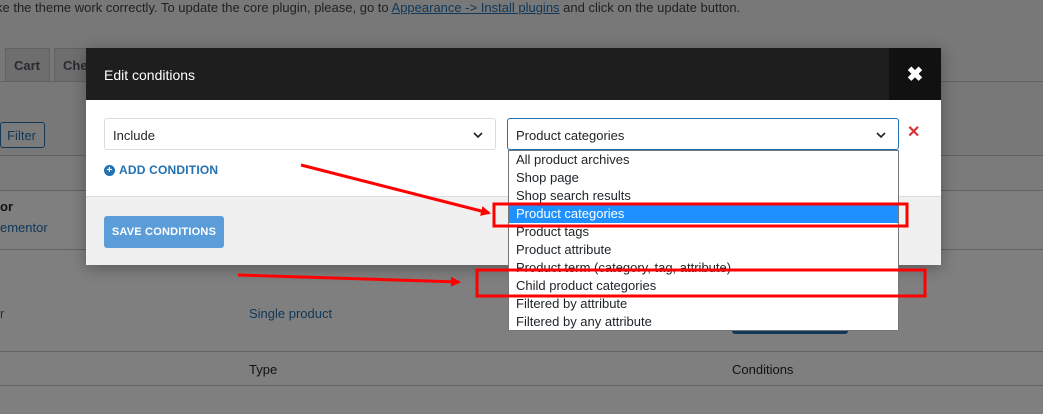 Image resolution: width=1043 pixels, height=414 pixels. I want to click on option-shop-page: Shop page, so click(703, 178).